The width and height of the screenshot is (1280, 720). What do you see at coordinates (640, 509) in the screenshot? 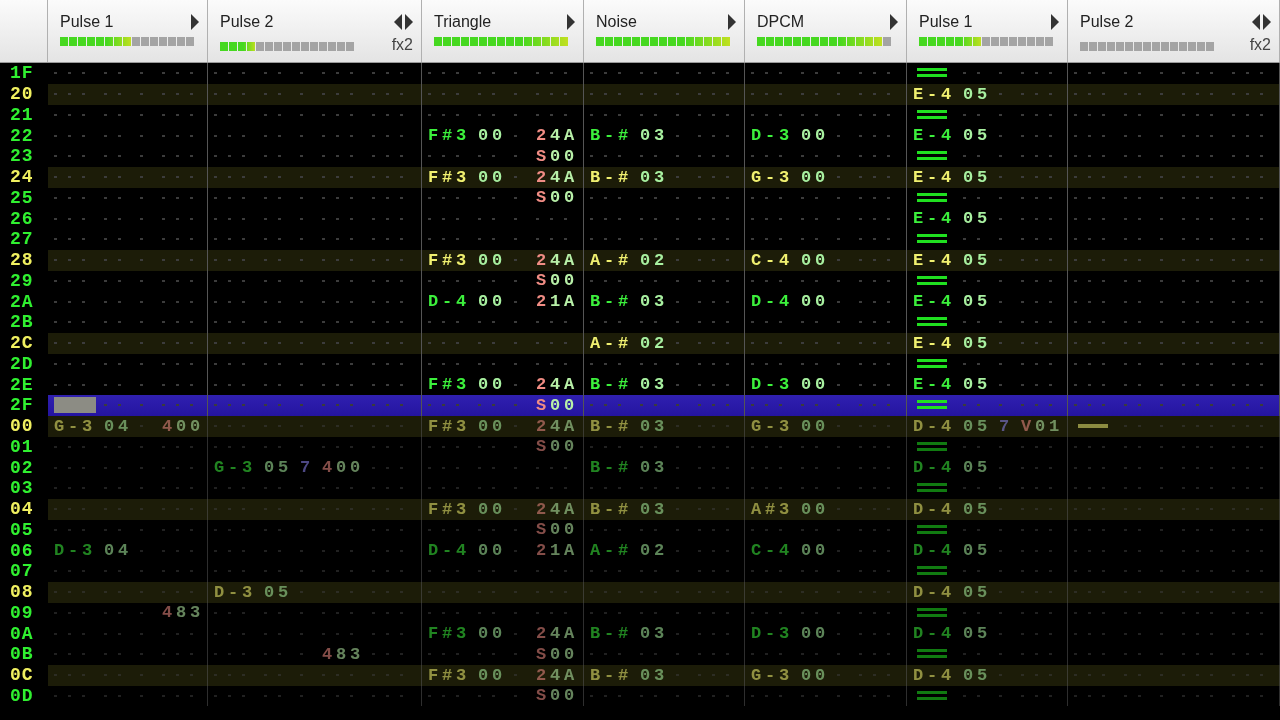
I see `pattern-row: 04 F#3 00 24A B-# 03 A#3 00 D-4 05` at bounding box center [640, 509].